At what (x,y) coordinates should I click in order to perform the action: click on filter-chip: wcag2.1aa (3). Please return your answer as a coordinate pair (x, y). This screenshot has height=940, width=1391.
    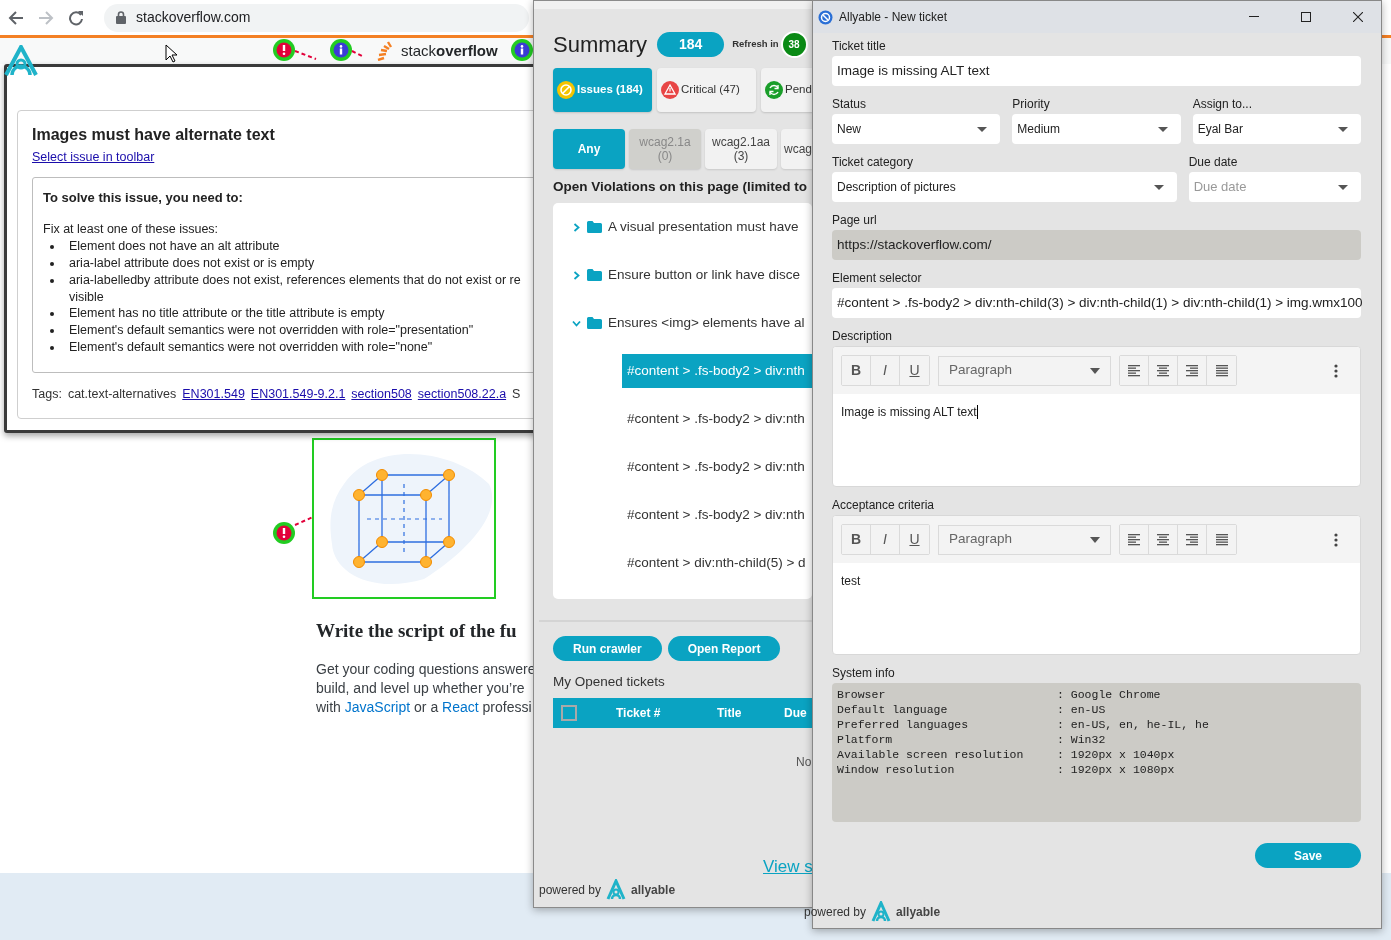
    Looking at the image, I should click on (741, 149).